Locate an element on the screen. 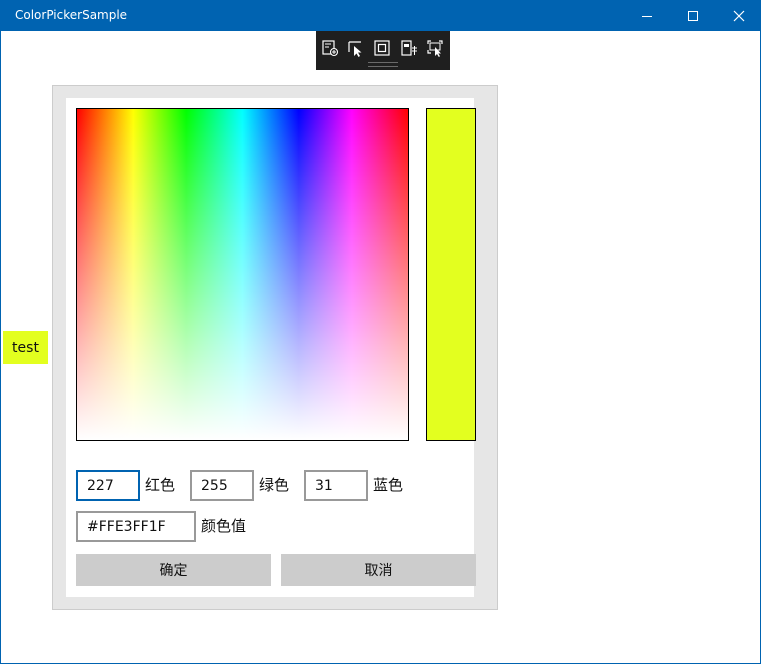 The width and height of the screenshot is (761, 664). minimize-button is located at coordinates (647, 15).